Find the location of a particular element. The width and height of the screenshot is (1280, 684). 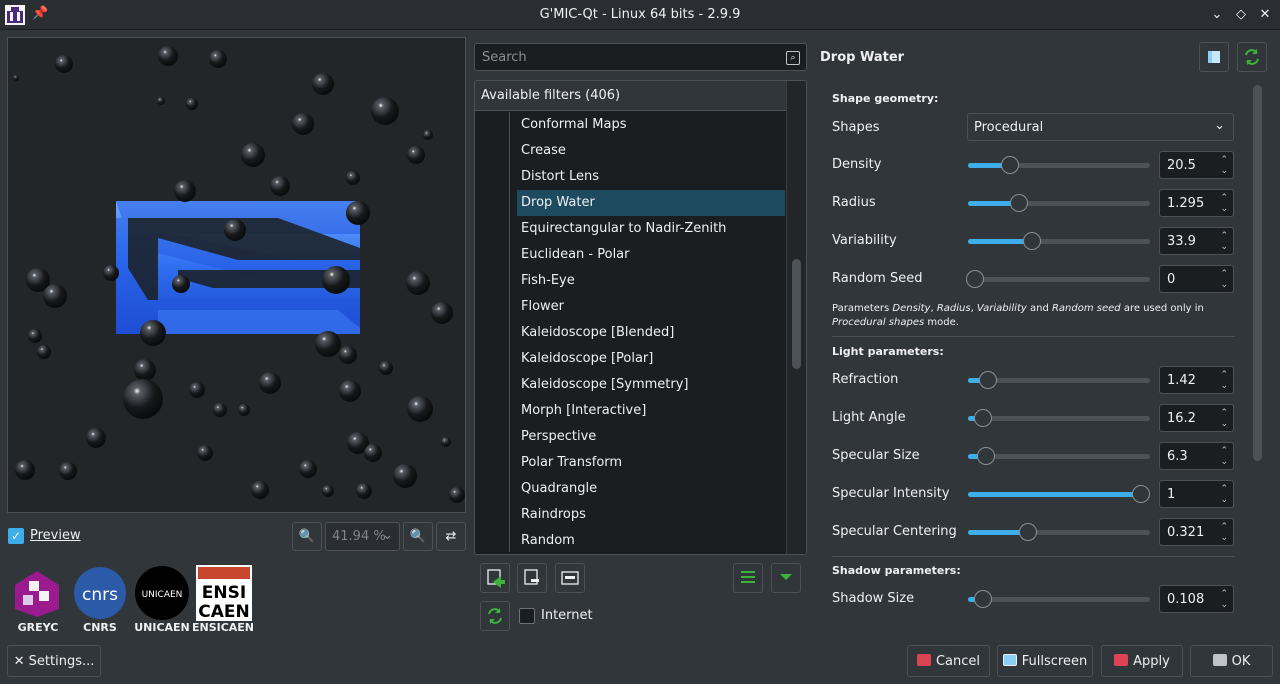

filter-item: Fish-Eye is located at coordinates (651, 281).